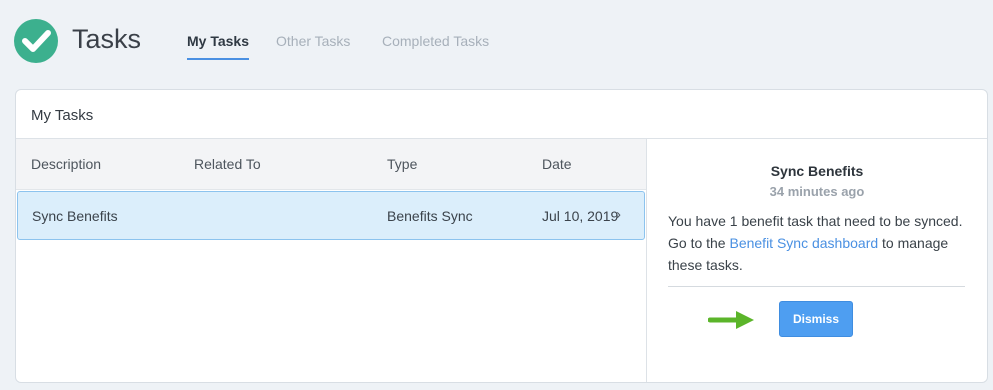 This screenshot has height=390, width=993. Describe the element at coordinates (803, 243) in the screenshot. I see `benefit-sync-dashboard-link: Benefit Sync dashboard` at that location.